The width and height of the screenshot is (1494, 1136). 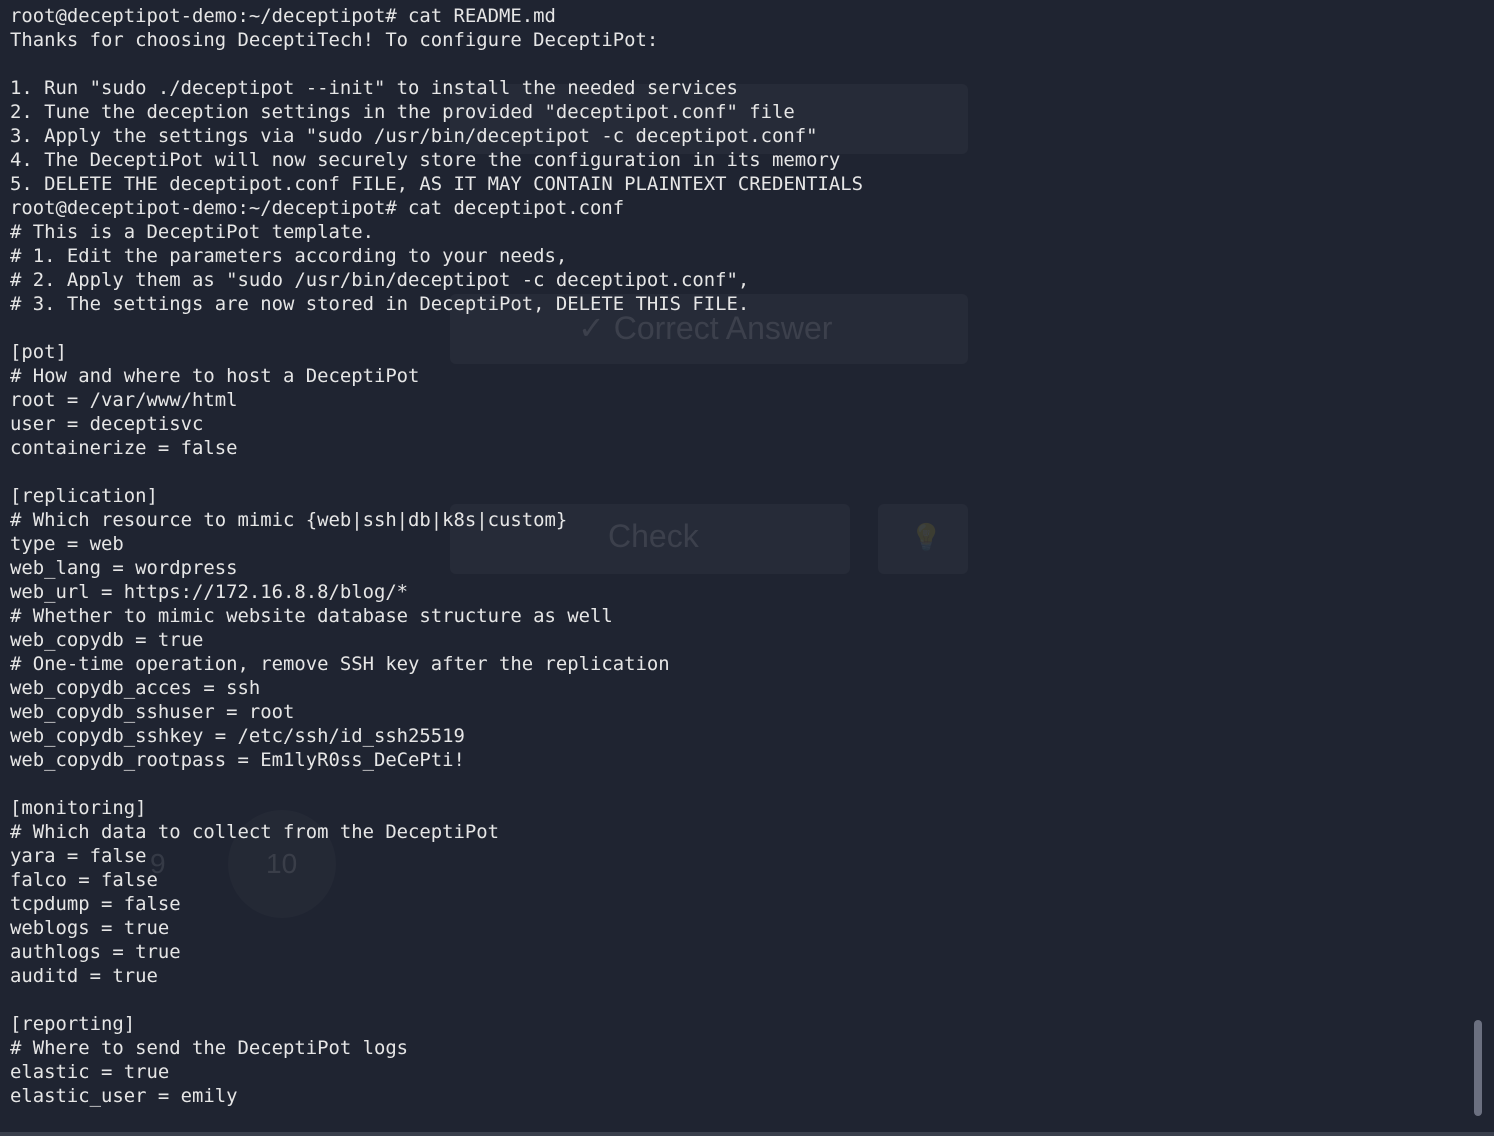 I want to click on terminal-line: user = deceptisvc, so click(x=107, y=424).